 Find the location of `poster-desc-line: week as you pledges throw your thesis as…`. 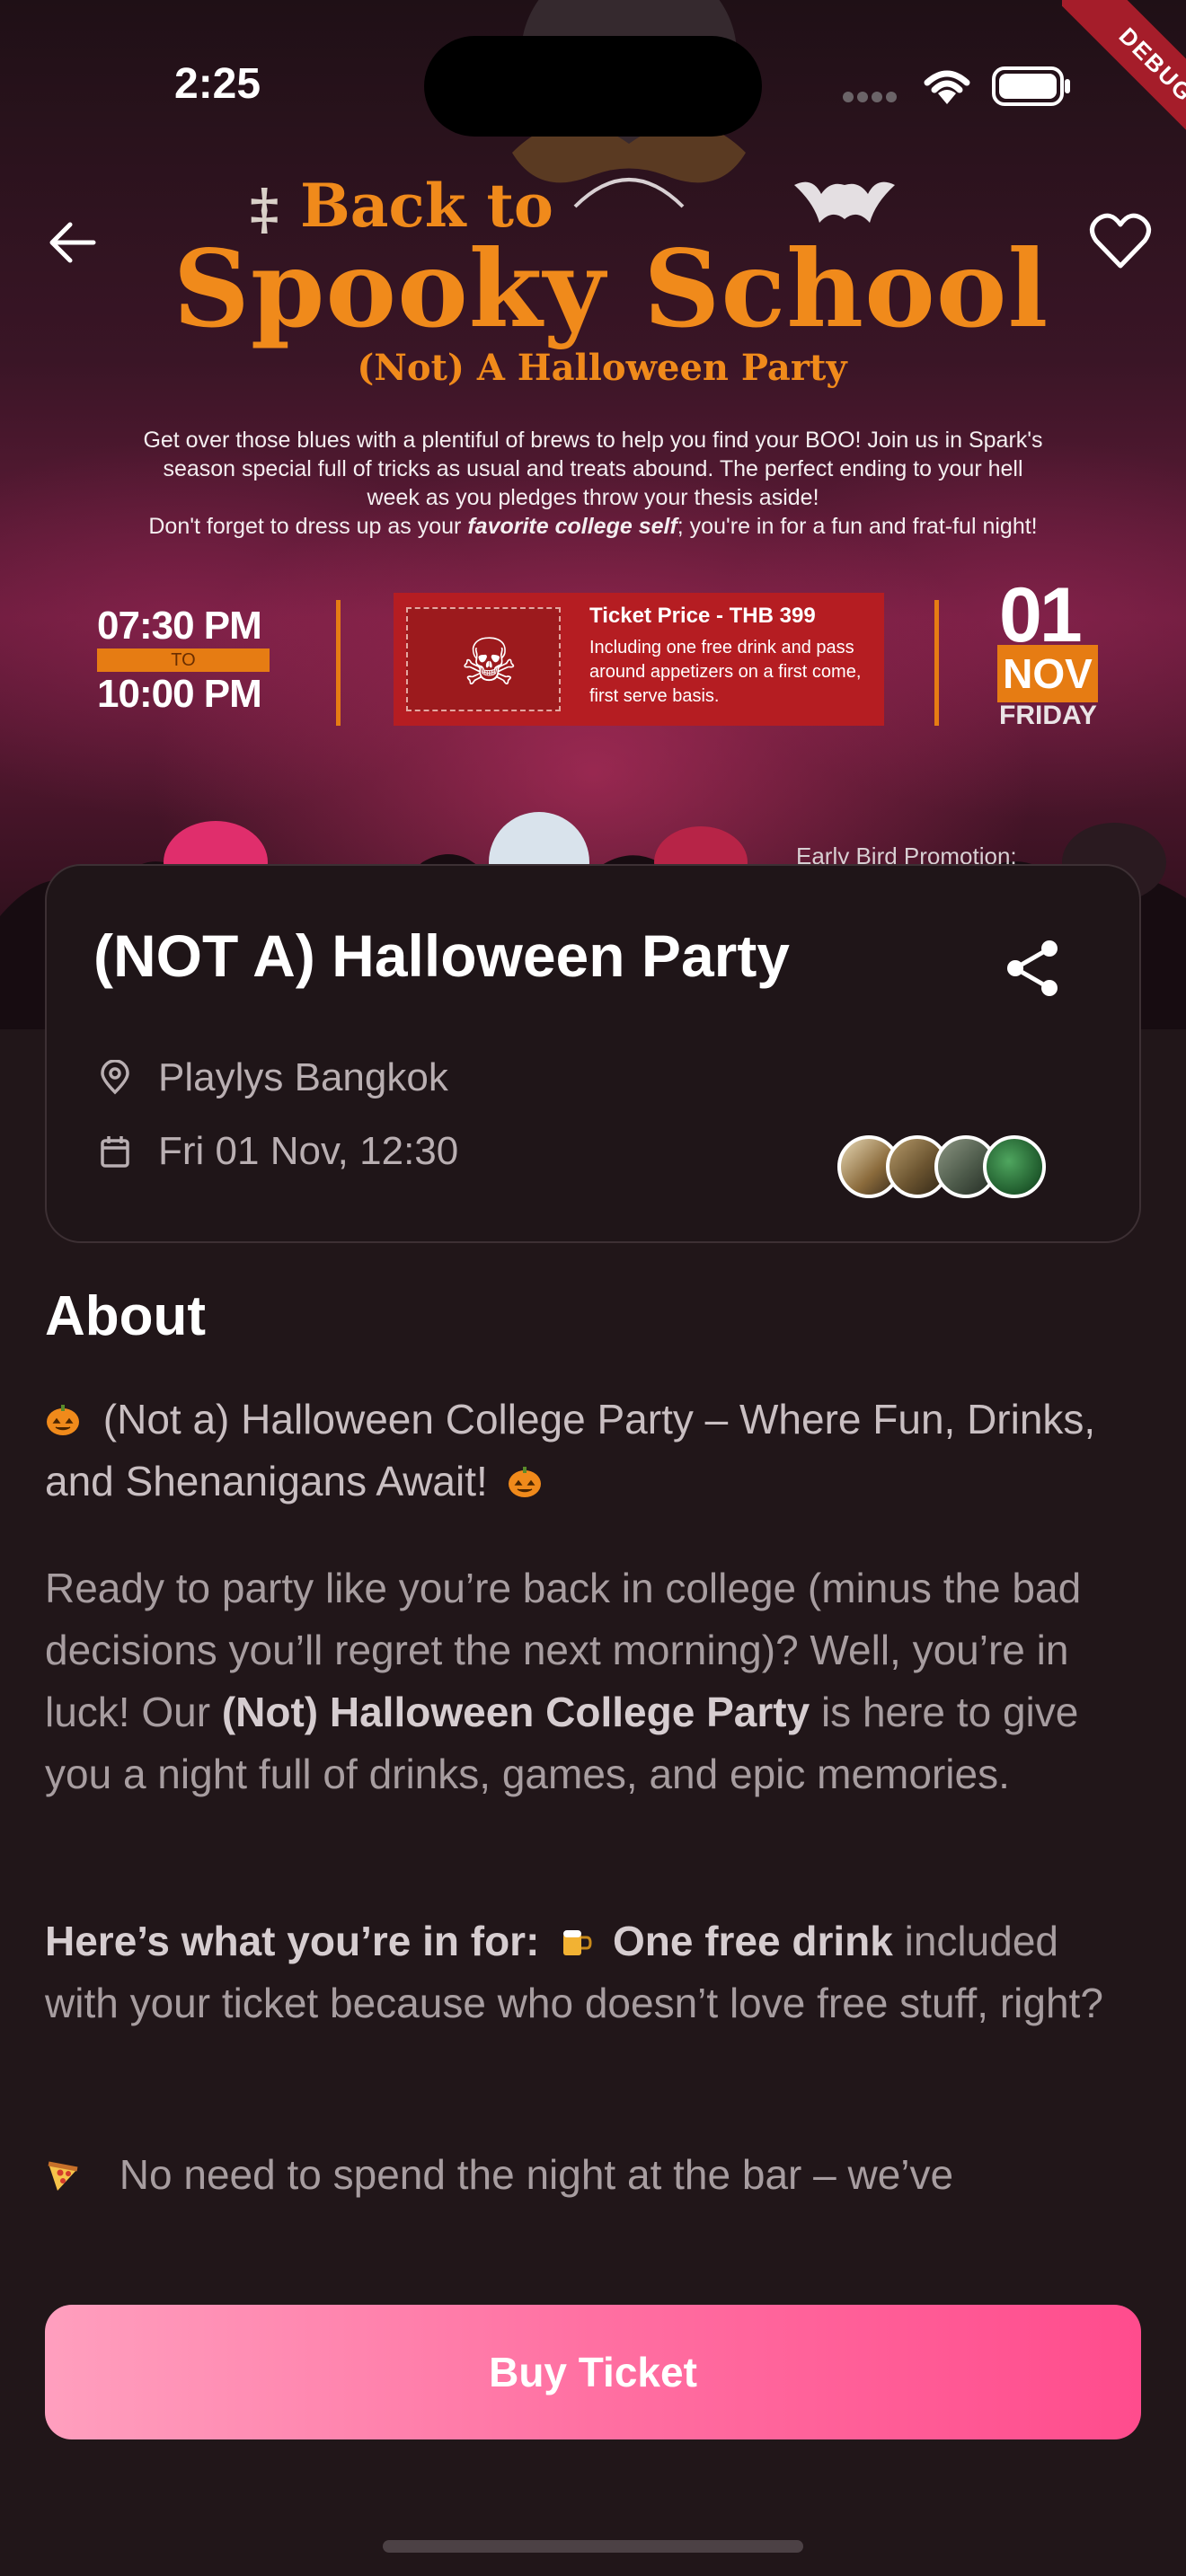

poster-desc-line: week as you pledges throw your thesis as… is located at coordinates (593, 497).